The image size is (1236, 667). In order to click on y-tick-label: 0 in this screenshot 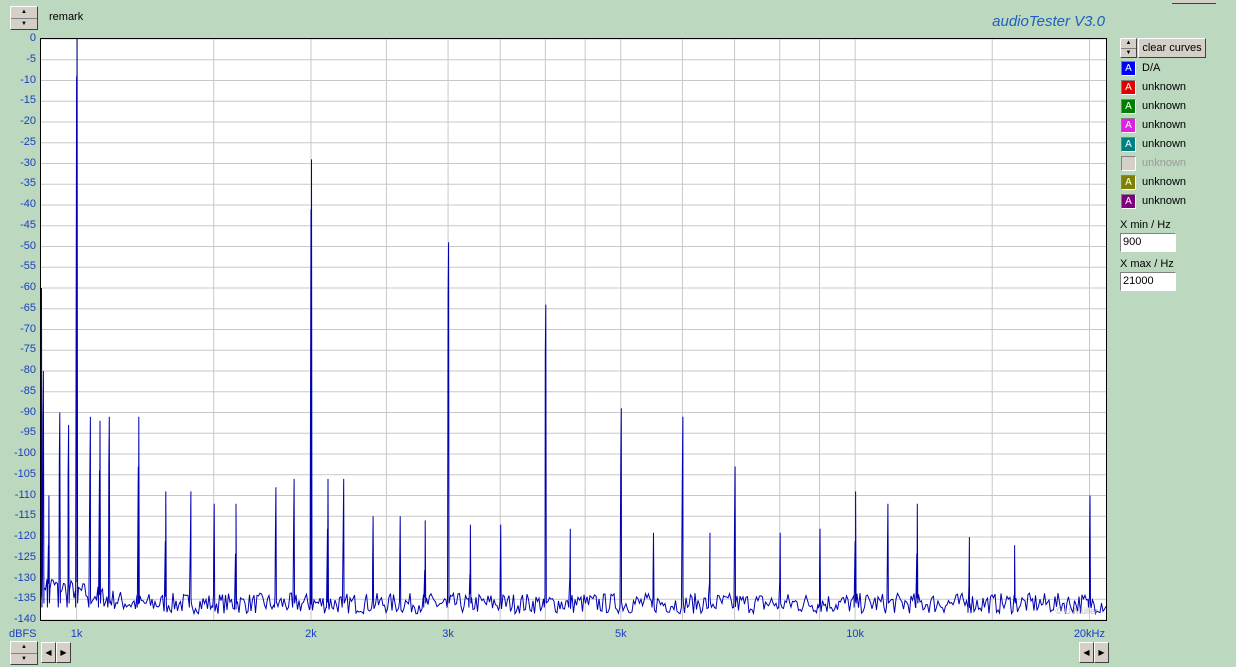, I will do `click(32, 38)`.